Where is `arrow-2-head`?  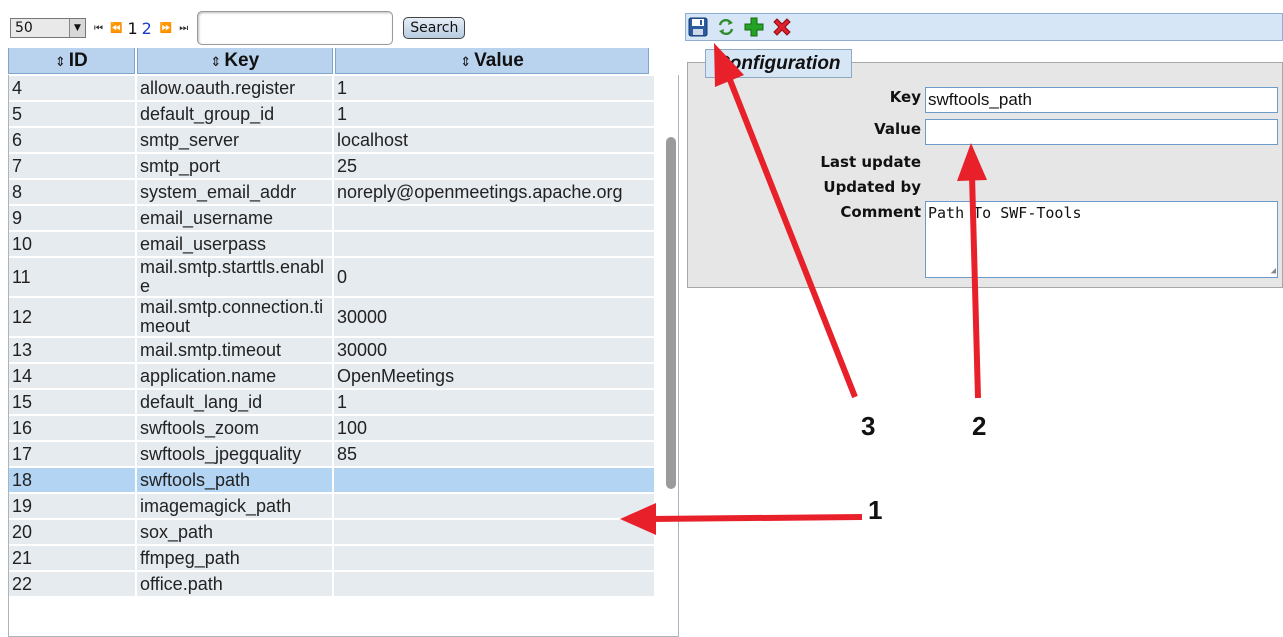 arrow-2-head is located at coordinates (972, 162).